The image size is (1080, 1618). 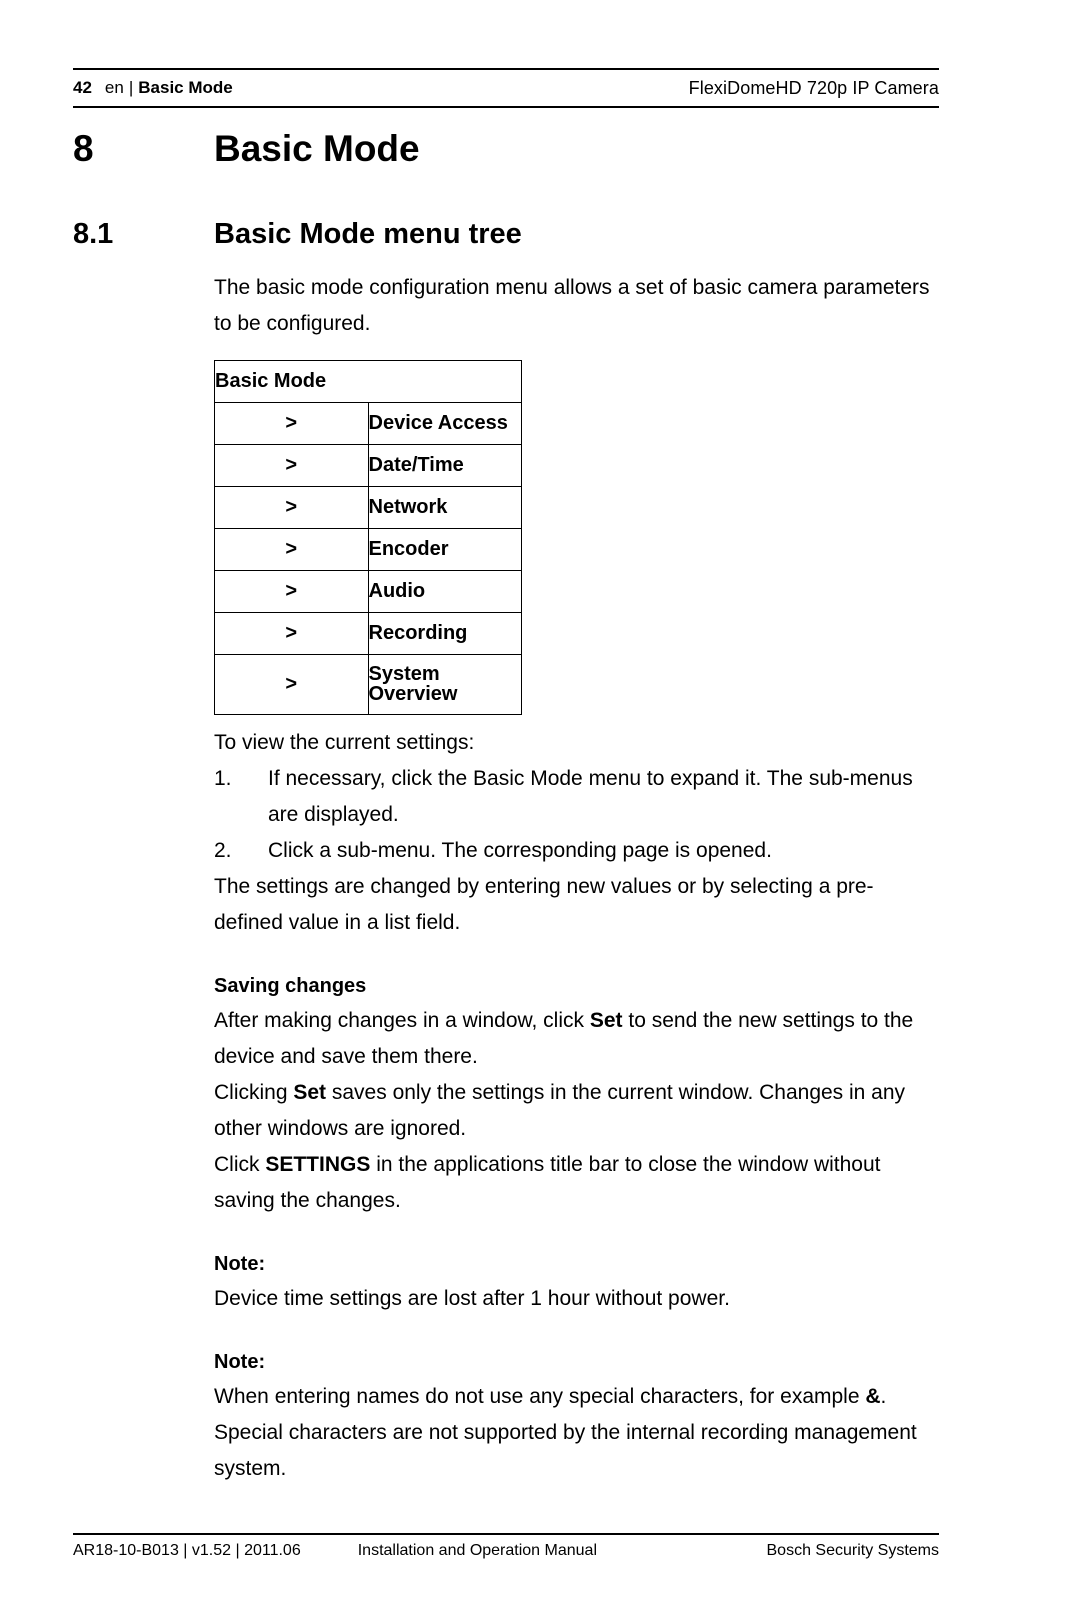 I want to click on table-row: > Encoder, so click(x=368, y=549).